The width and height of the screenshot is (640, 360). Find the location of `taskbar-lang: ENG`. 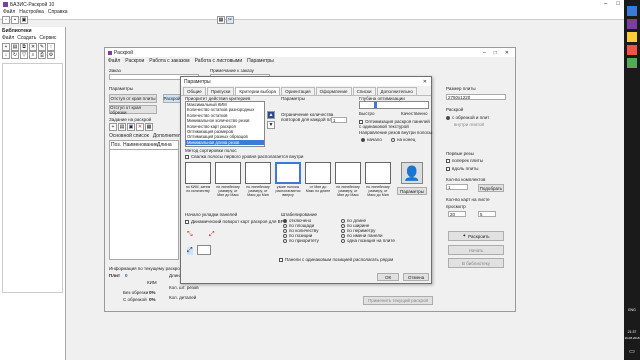

taskbar-lang: ENG is located at coordinates (632, 310).